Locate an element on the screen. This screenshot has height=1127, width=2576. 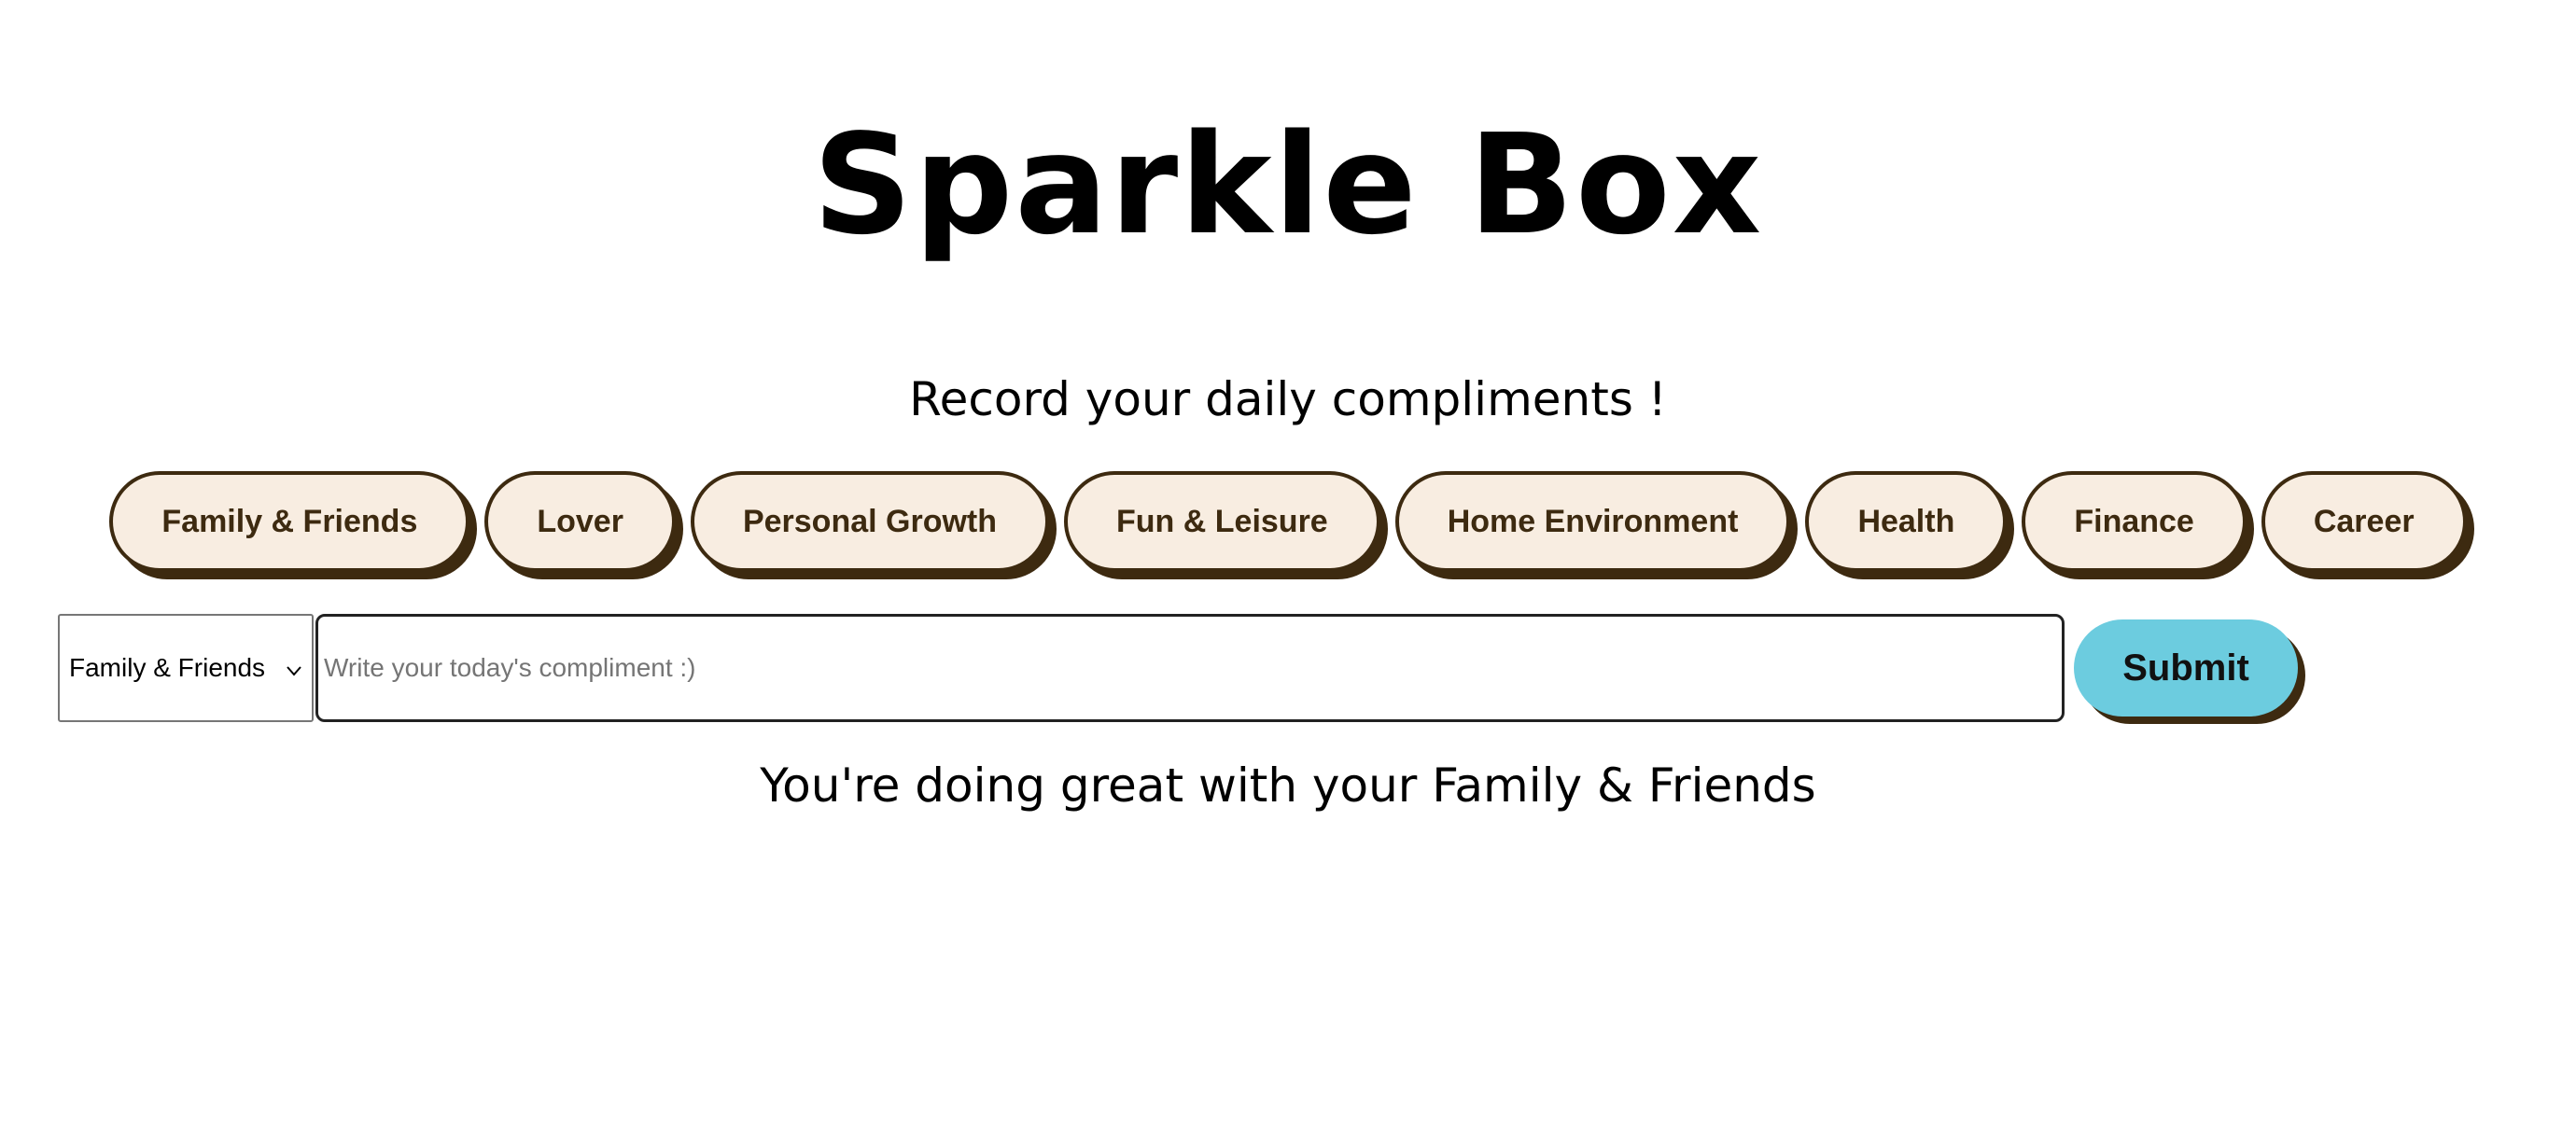
category-button-lover: Lover is located at coordinates (580, 521).